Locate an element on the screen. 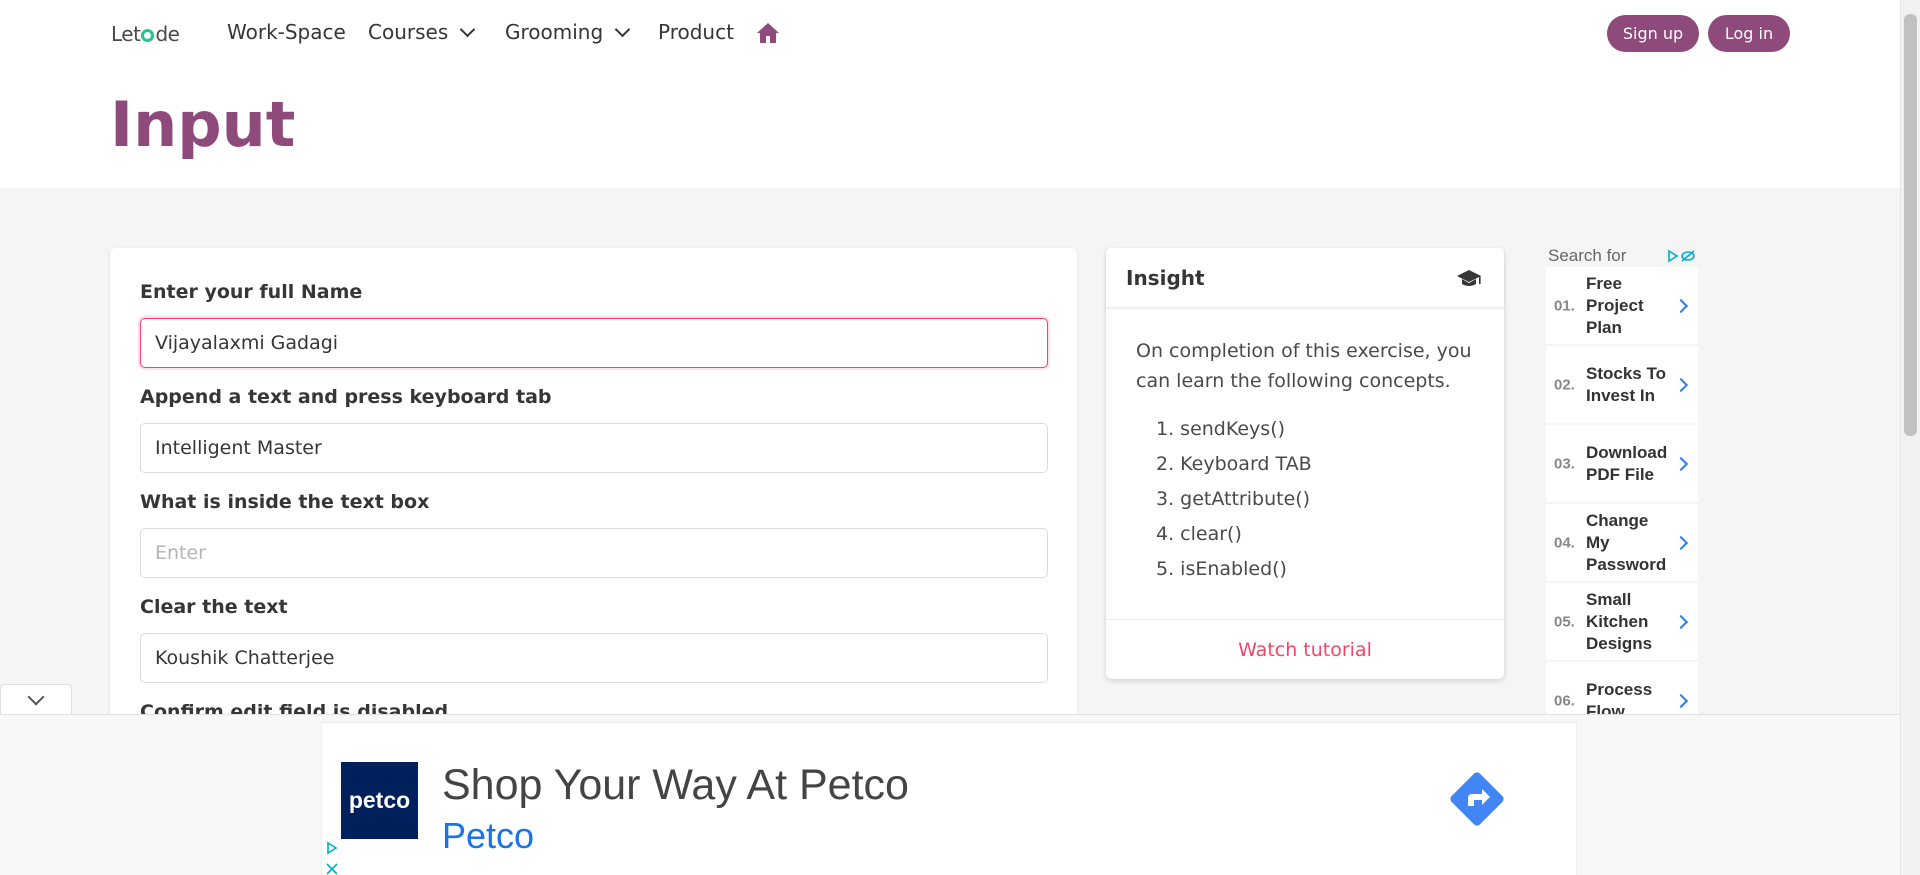 This screenshot has height=875, width=1920. scrollbar-thumb is located at coordinates (1910, 225).